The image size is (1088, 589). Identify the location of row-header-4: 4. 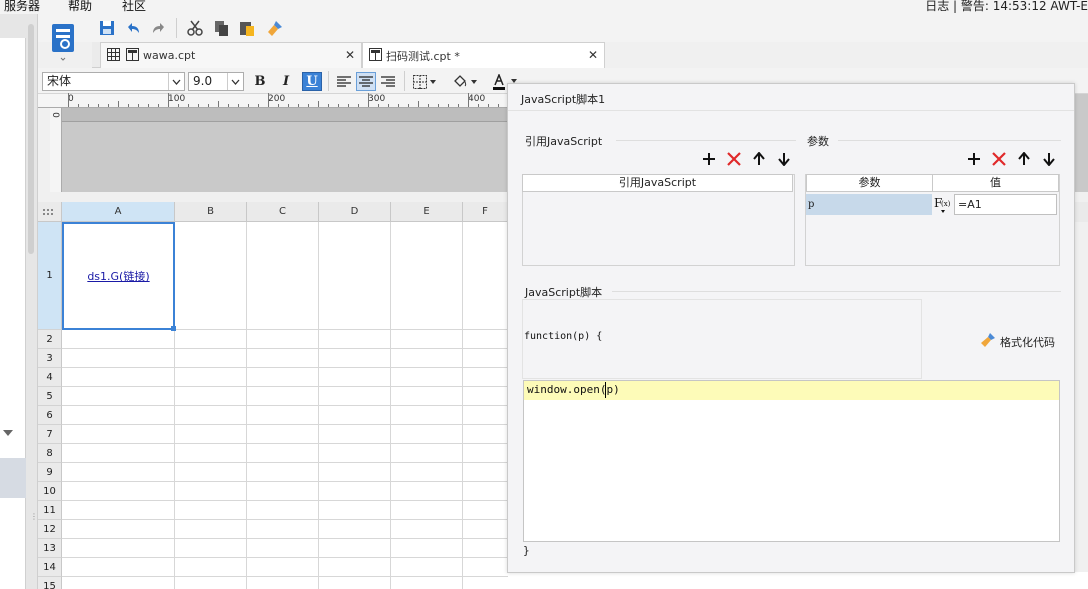
(50, 377).